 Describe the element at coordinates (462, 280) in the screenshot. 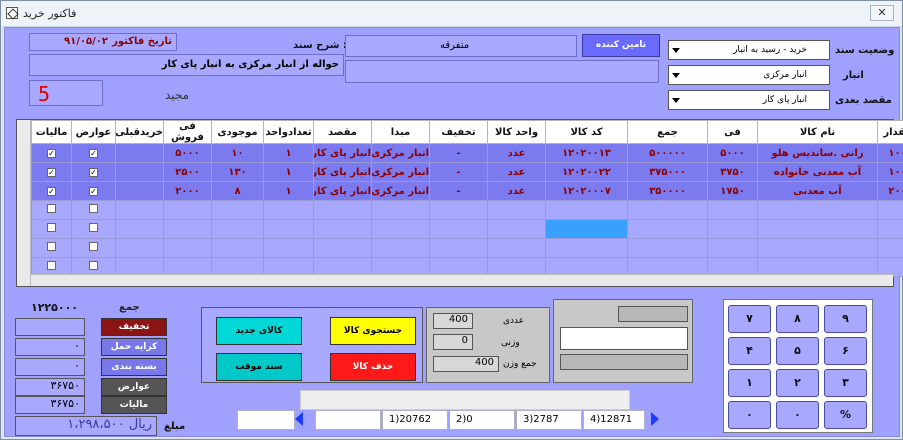

I see `horizontal-scrollbar` at that location.